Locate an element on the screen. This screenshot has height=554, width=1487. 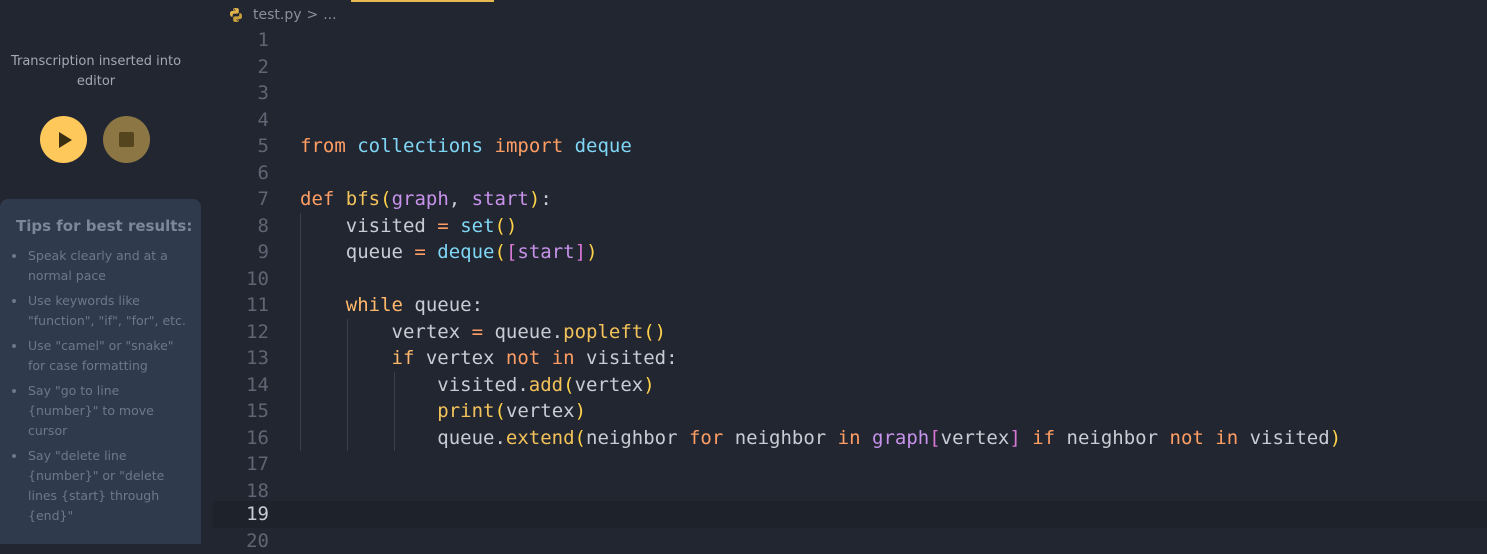
code-text: queue = deque([start]) is located at coordinates (449, 252).